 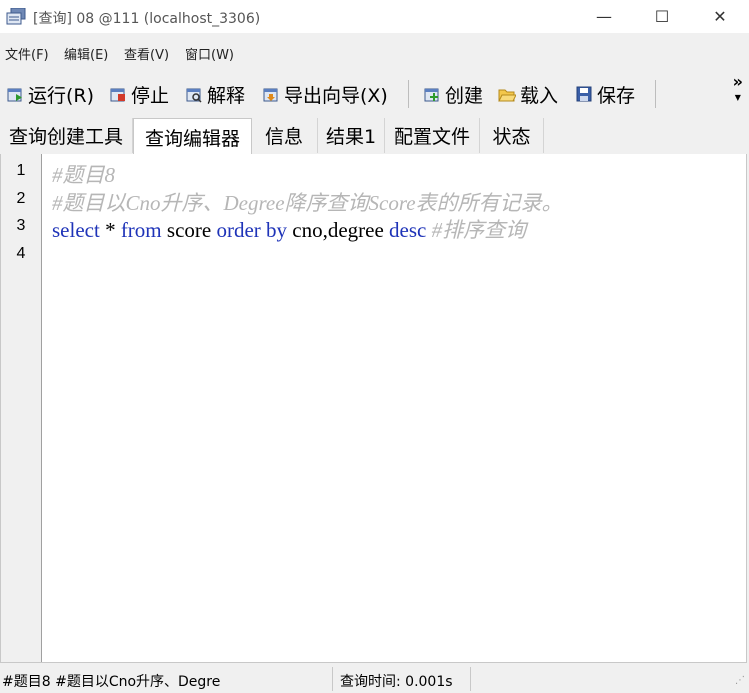 I want to click on status-query-time: 查询时间: 0.001s, so click(x=396, y=682).